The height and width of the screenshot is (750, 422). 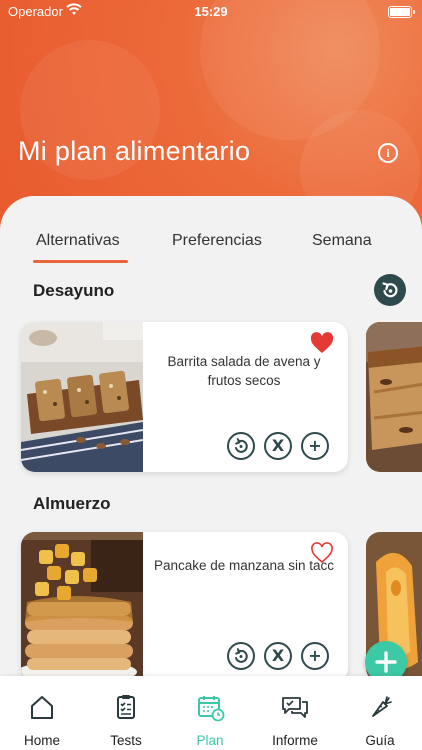 I want to click on meal-photo-banana-bread, so click(x=394, y=397).